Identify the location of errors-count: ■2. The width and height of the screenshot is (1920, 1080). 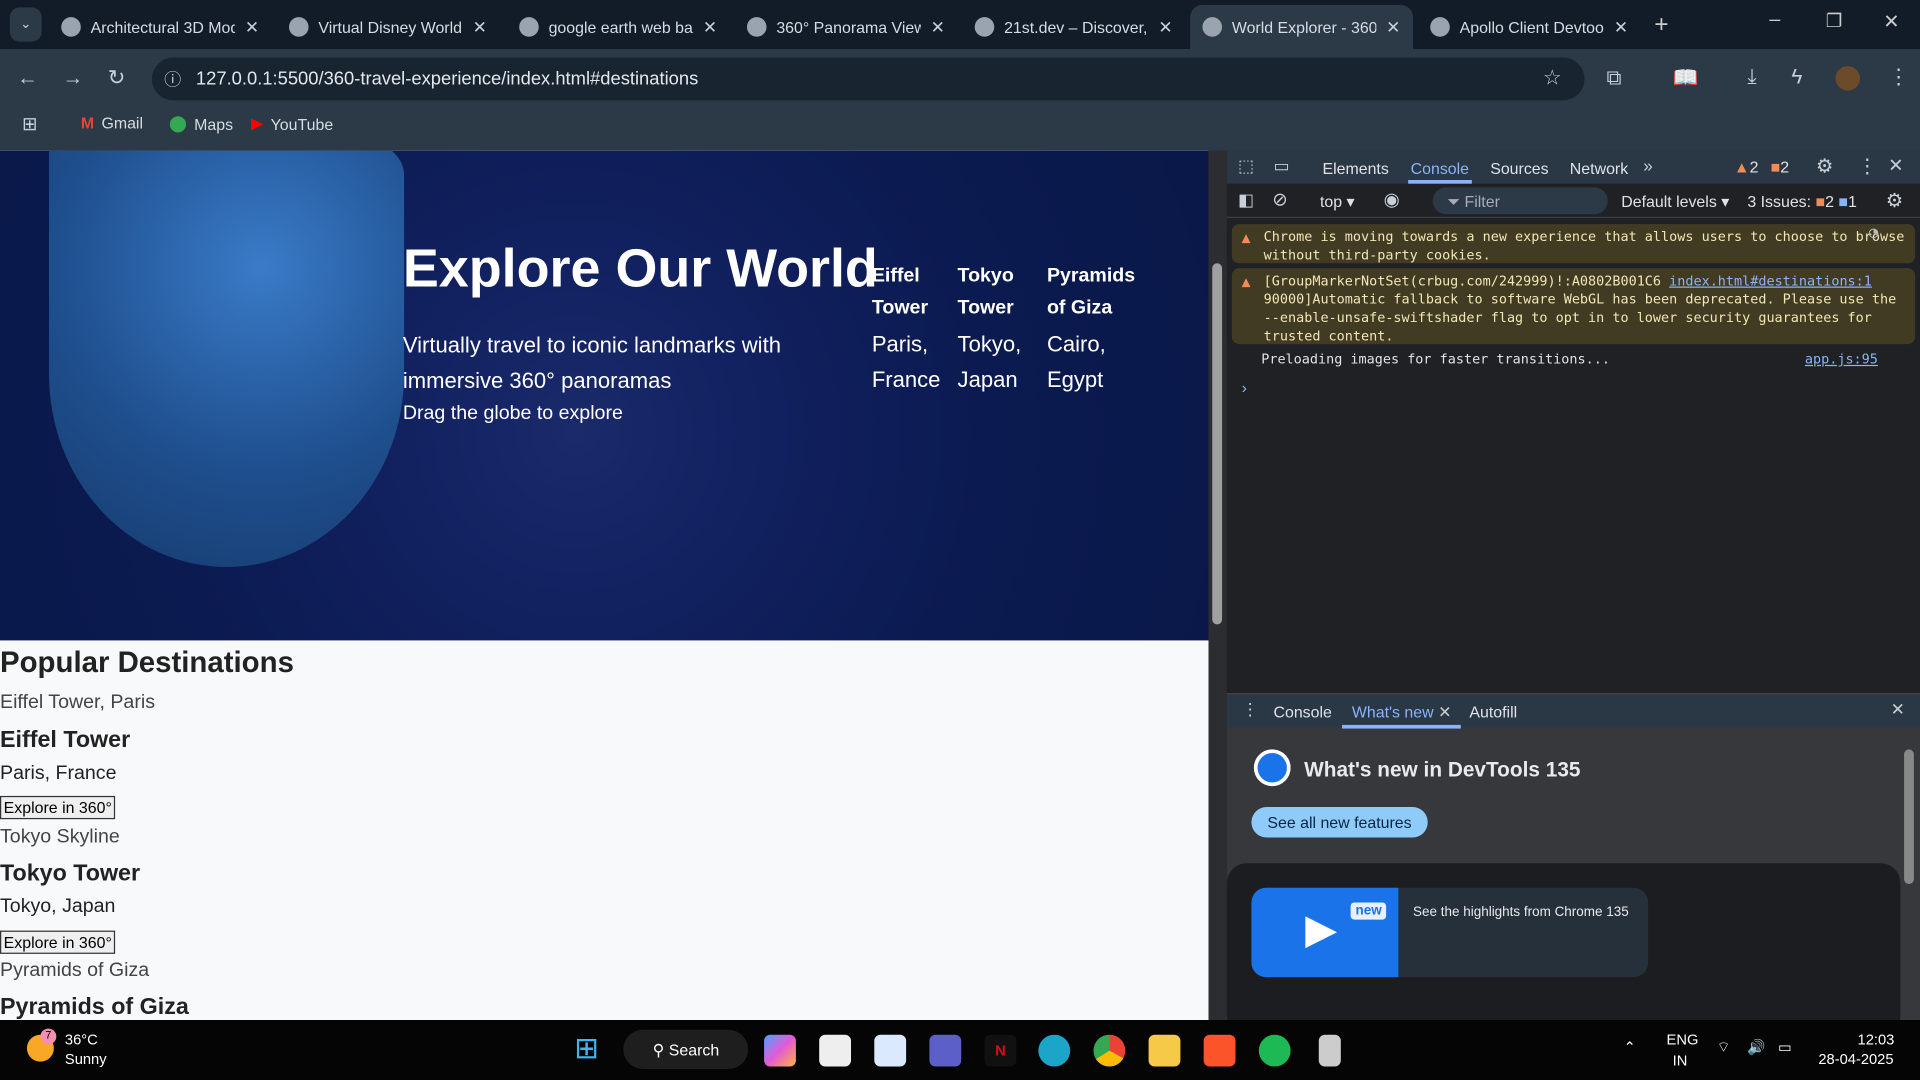
(1780, 167).